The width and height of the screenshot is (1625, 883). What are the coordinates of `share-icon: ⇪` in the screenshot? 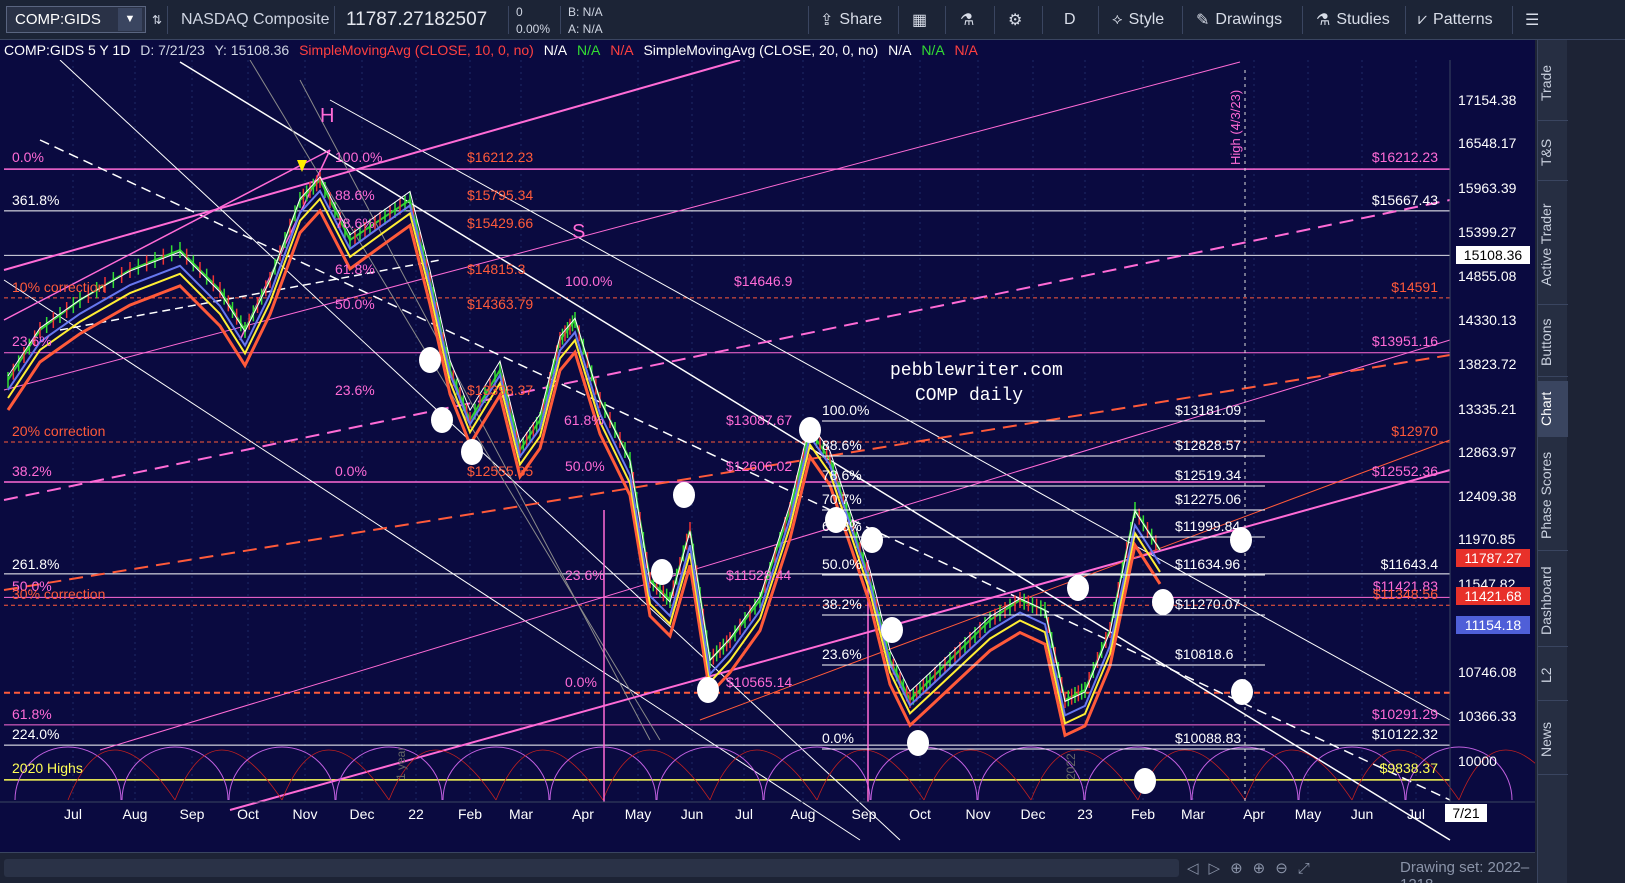 It's located at (827, 20).